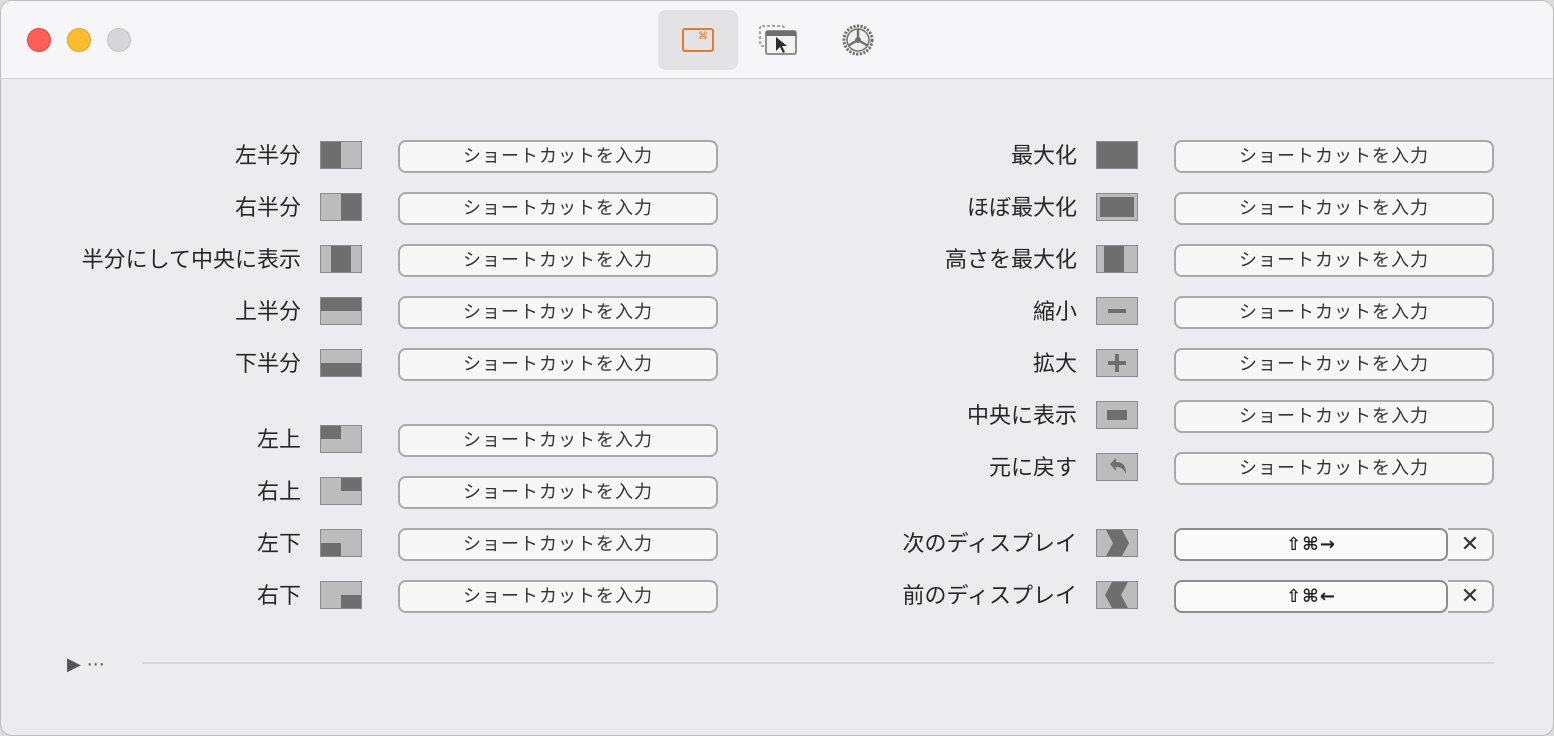  I want to click on center-icon, so click(1117, 415).